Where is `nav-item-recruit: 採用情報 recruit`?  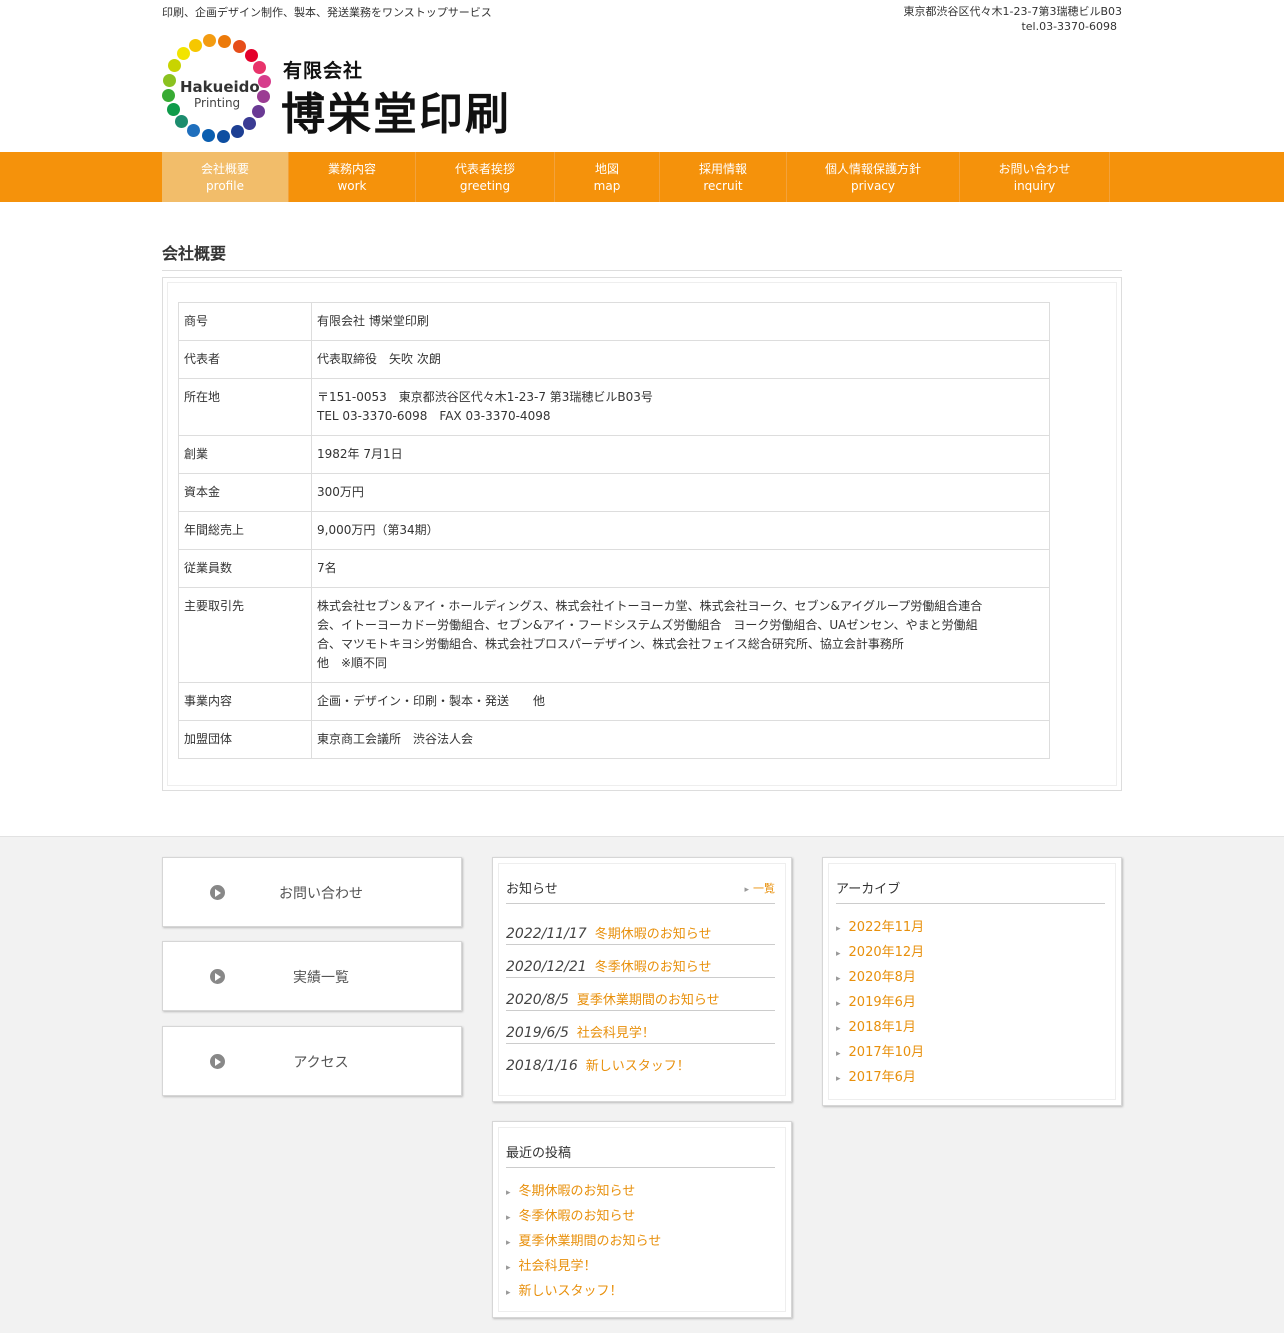
nav-item-recruit: 採用情報 recruit is located at coordinates (723, 177).